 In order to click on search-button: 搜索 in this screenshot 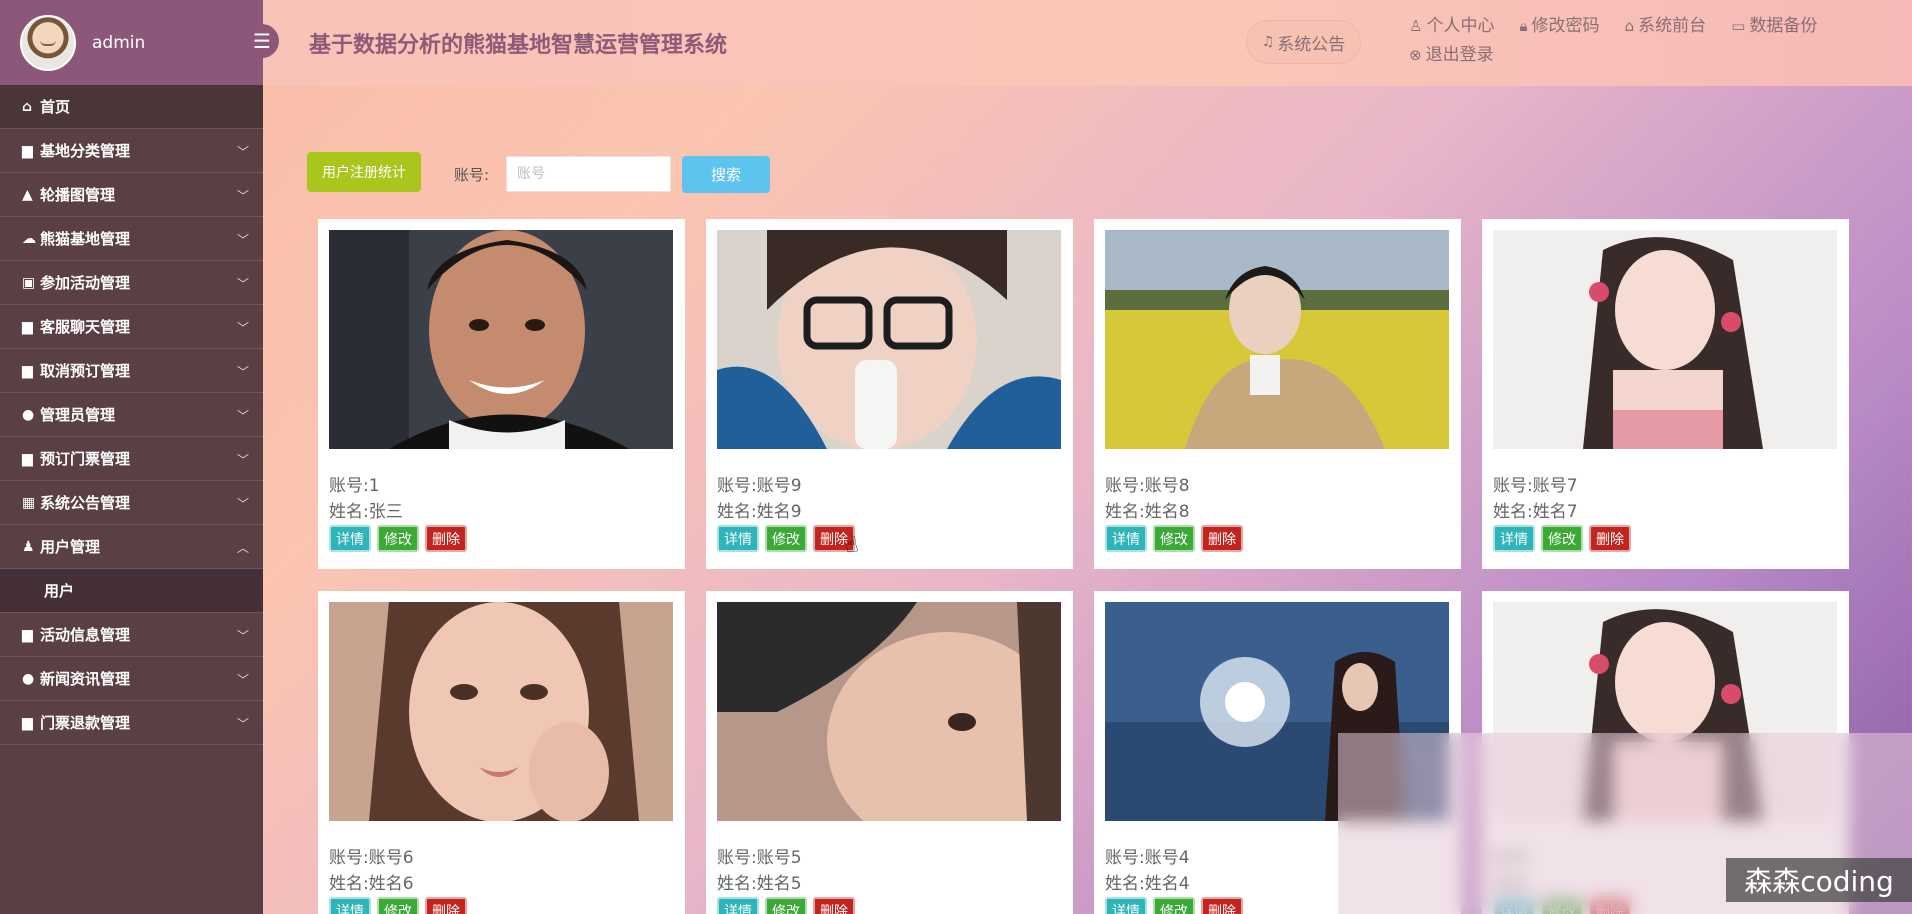, I will do `click(726, 174)`.